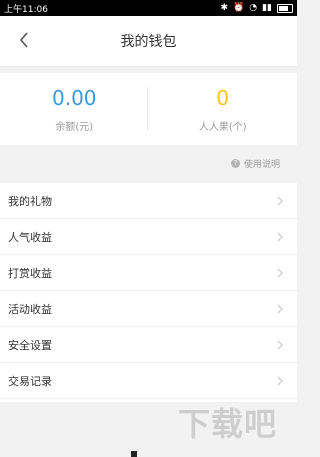 The width and height of the screenshot is (320, 457). What do you see at coordinates (223, 97) in the screenshot?
I see `apples-value: 0` at bounding box center [223, 97].